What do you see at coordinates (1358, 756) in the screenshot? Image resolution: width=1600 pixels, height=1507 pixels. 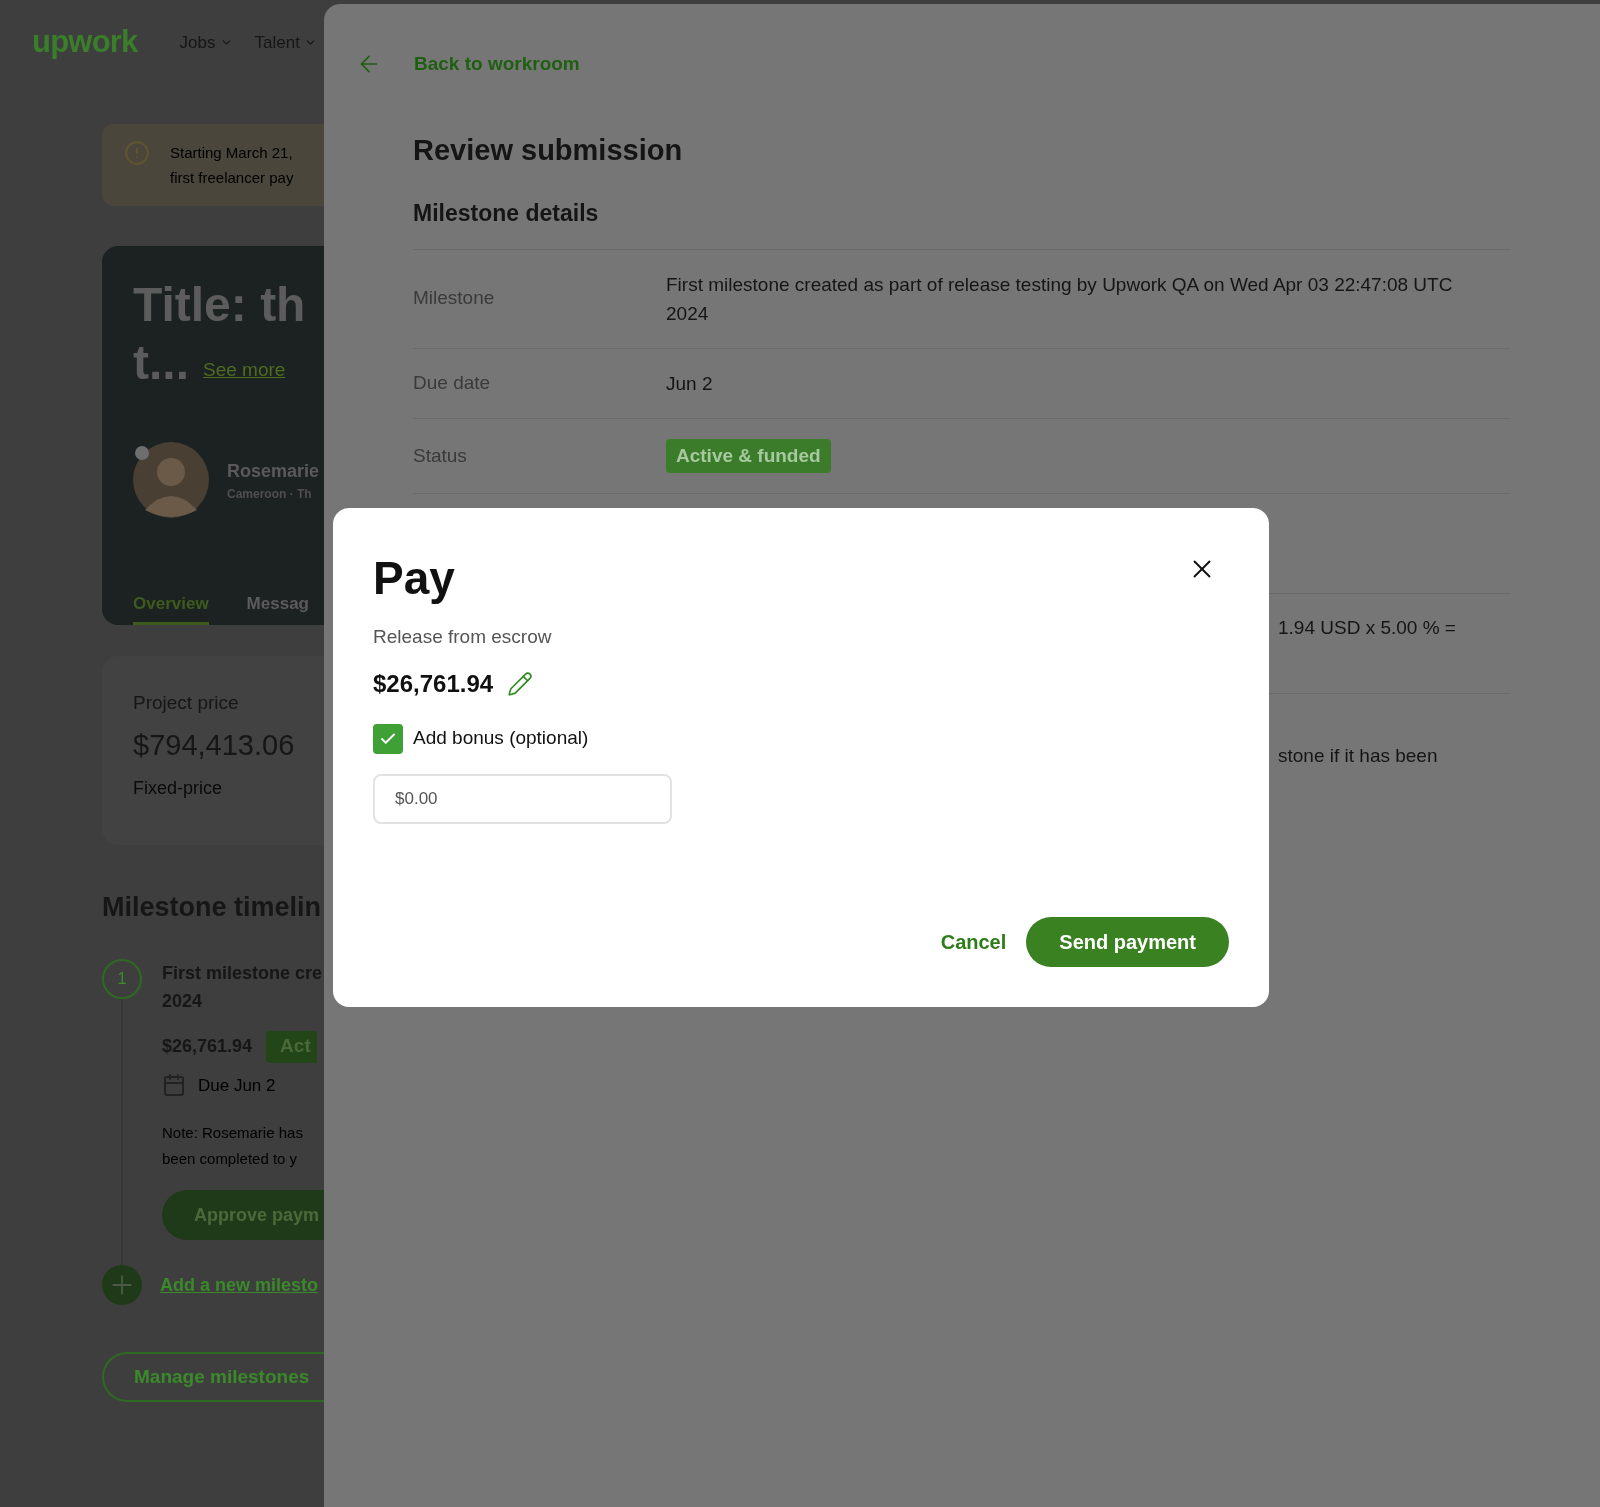 I see `detail-value: stone if it has been` at bounding box center [1358, 756].